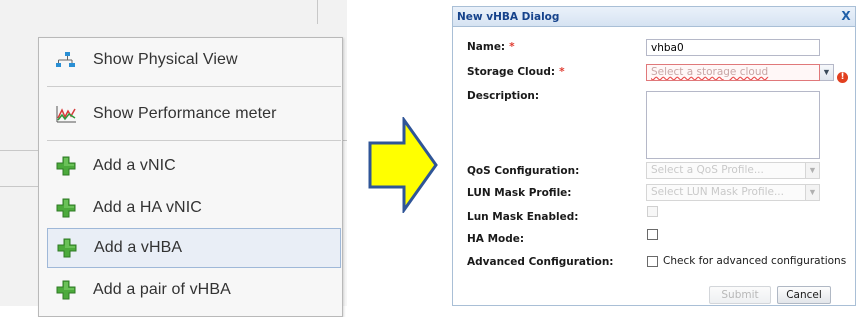 Image resolution: width=856 pixels, height=317 pixels. I want to click on ha-mode-checkbox, so click(652, 234).